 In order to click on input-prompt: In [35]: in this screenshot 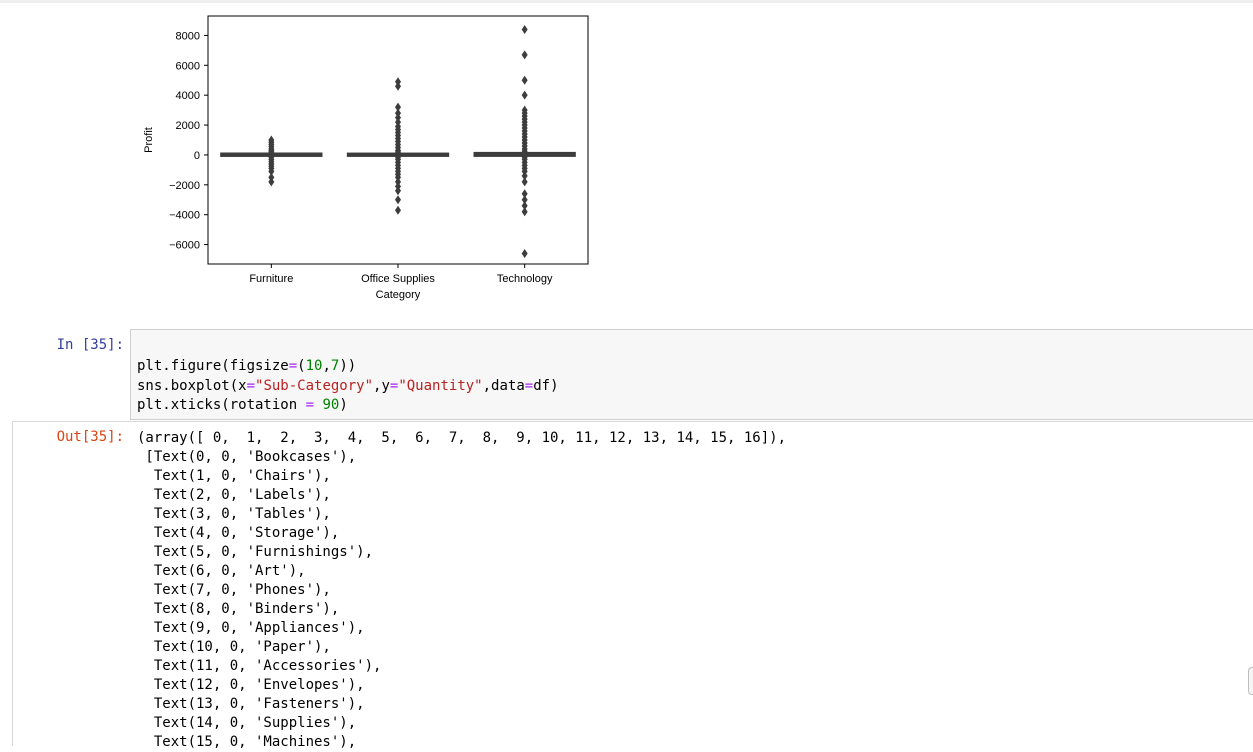, I will do `click(90, 345)`.